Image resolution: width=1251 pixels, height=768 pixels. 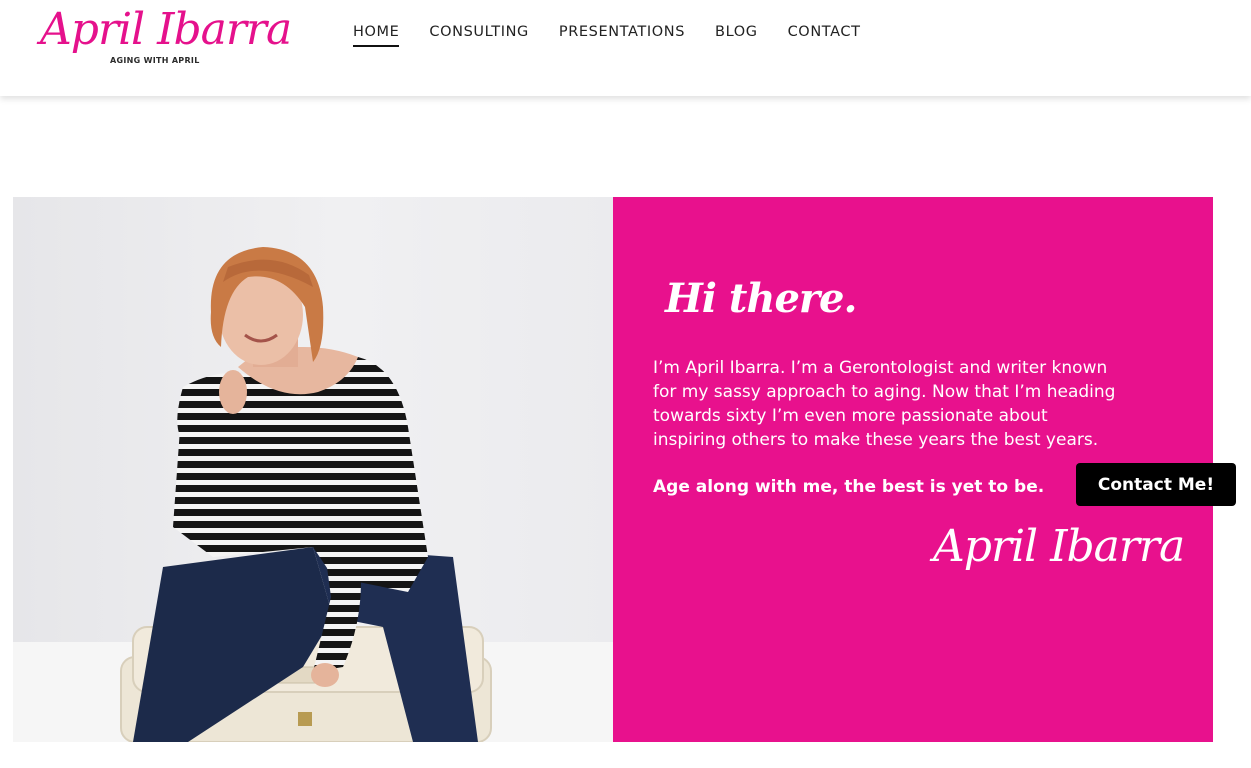 What do you see at coordinates (376, 35) in the screenshot?
I see `nav-home: HOME` at bounding box center [376, 35].